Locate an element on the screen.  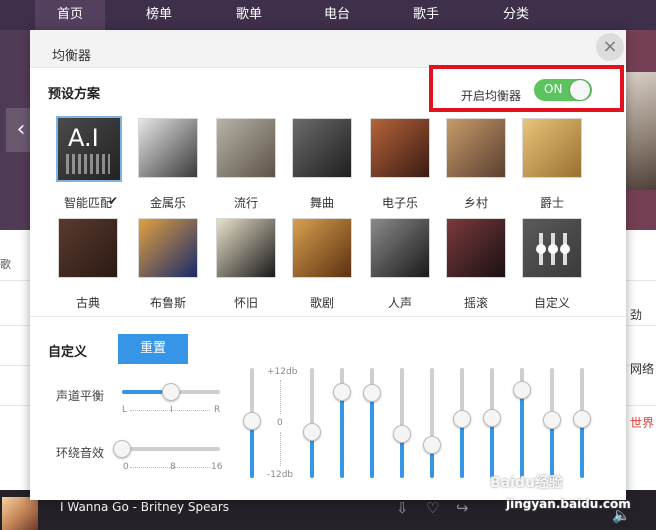
preset-label: 流行 is located at coordinates (245, 203).